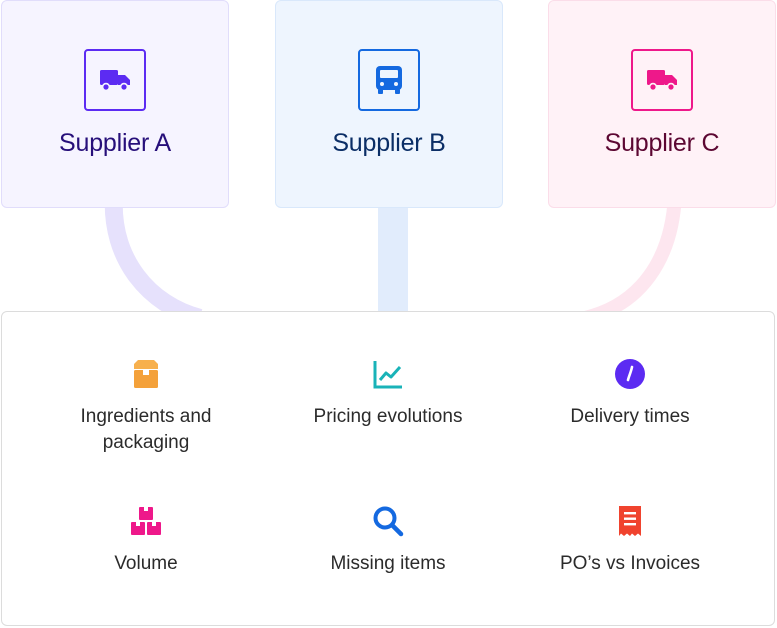 The width and height of the screenshot is (777, 628). What do you see at coordinates (393, 257) in the screenshot?
I see `connector-b` at bounding box center [393, 257].